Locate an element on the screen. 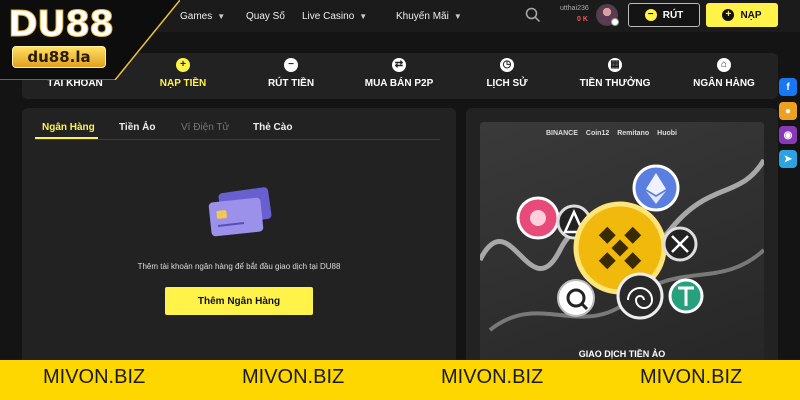 The height and width of the screenshot is (400, 800). add-bank-button: Thêm Ngân Hàng is located at coordinates (239, 301).